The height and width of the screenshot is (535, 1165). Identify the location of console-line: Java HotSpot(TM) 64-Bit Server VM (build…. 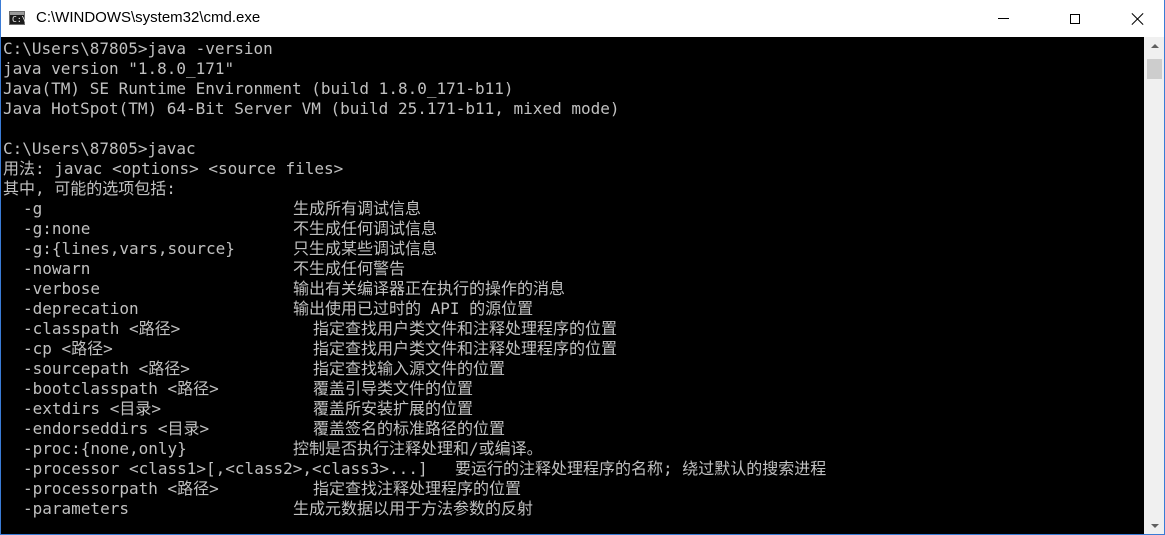
(311, 108).